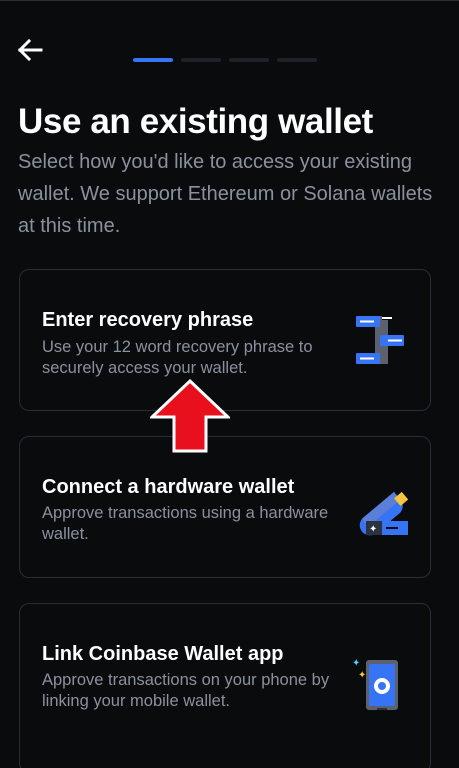 The width and height of the screenshot is (459, 768). Describe the element at coordinates (375, 684) in the screenshot. I see `mobile-wallet-icon: ✦ ✦` at that location.